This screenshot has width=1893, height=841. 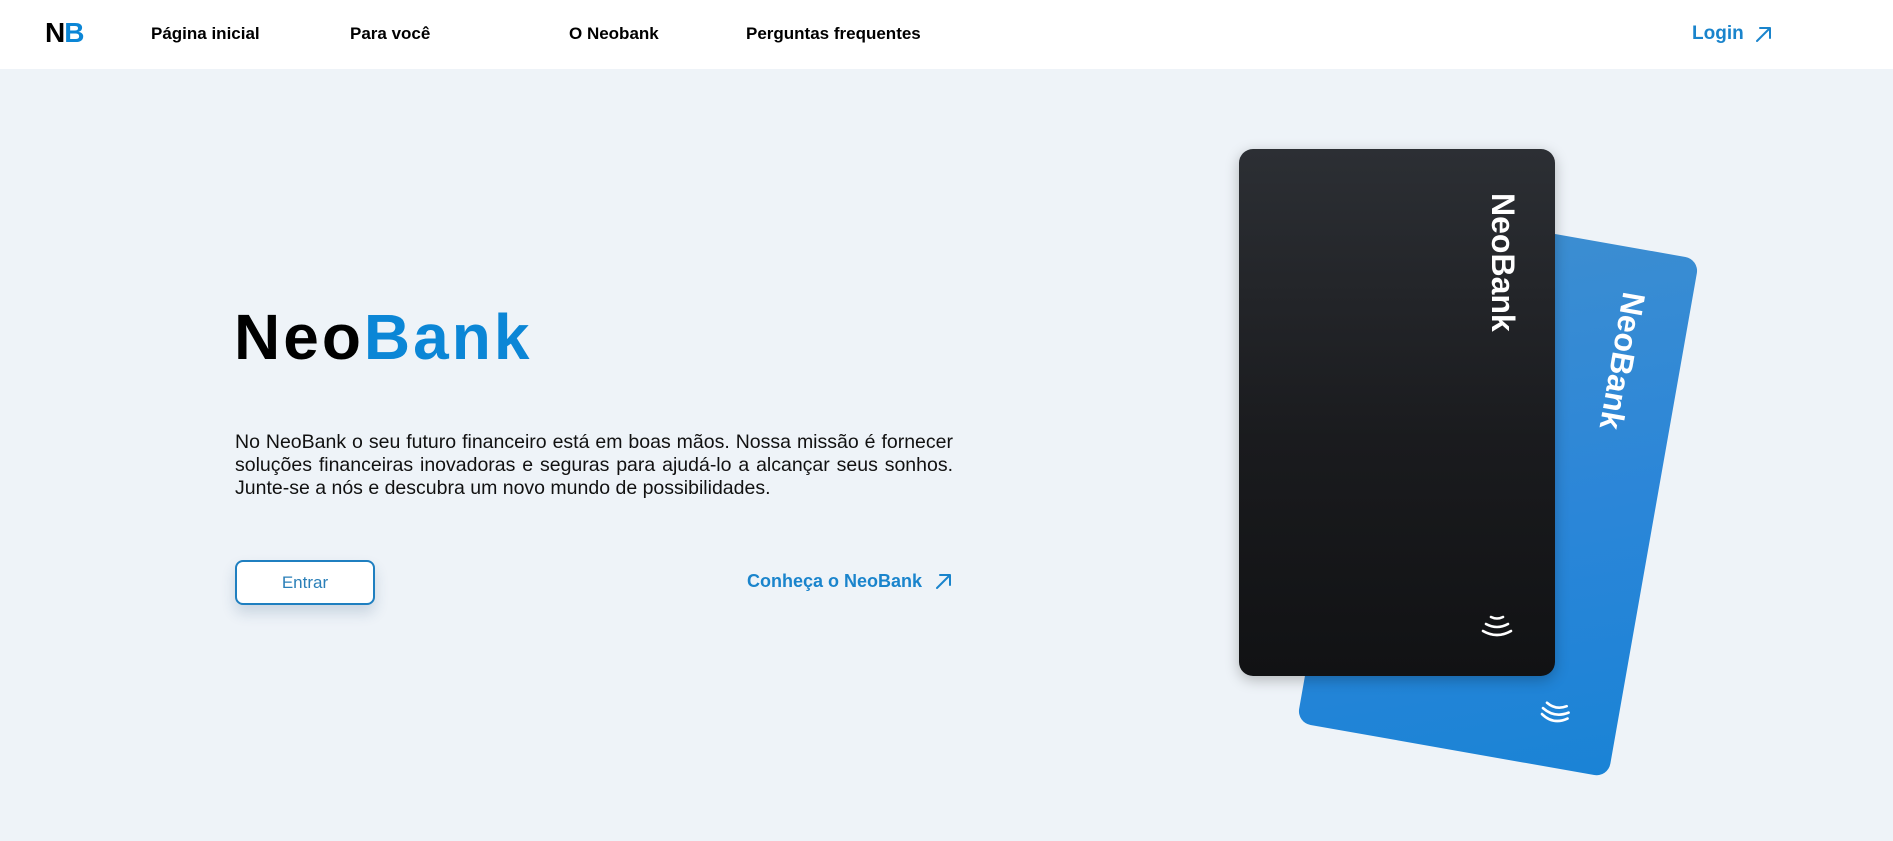 I want to click on logo-letter-b: B, so click(x=74, y=32).